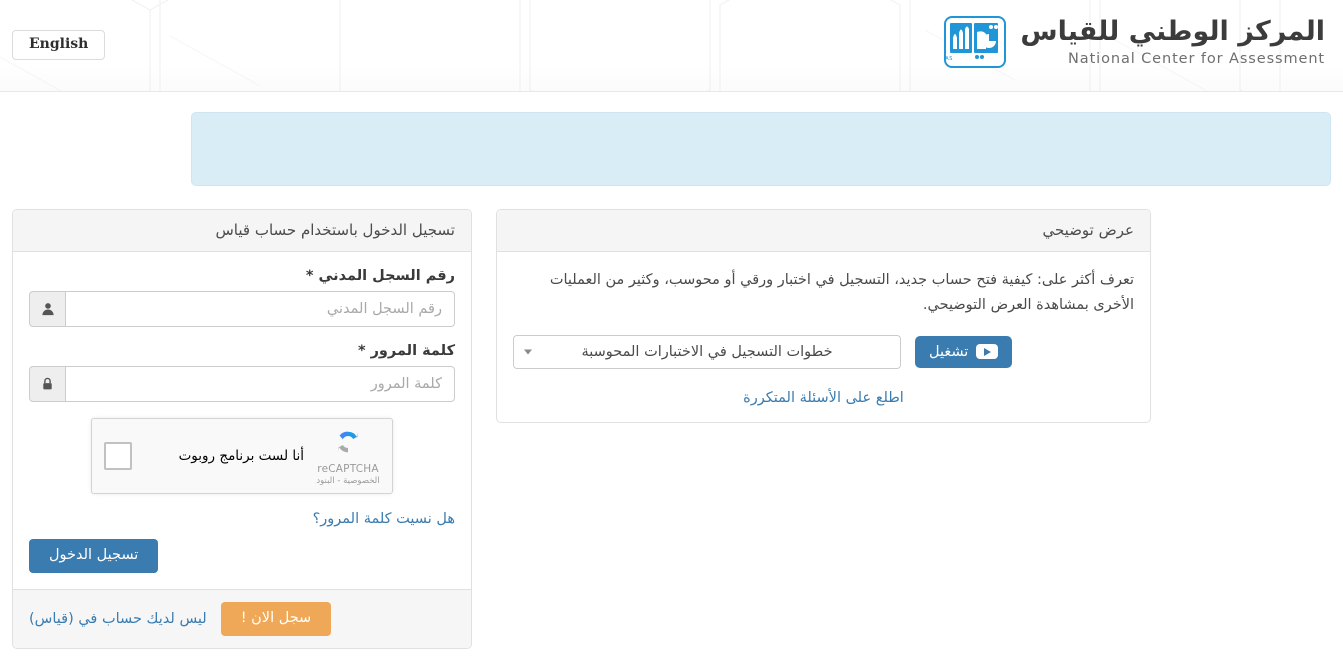 This screenshot has width=1343, height=672. Describe the element at coordinates (348, 456) in the screenshot. I see `recaptcha-brand: reCAPTCHA الخصوصية - البنود` at that location.